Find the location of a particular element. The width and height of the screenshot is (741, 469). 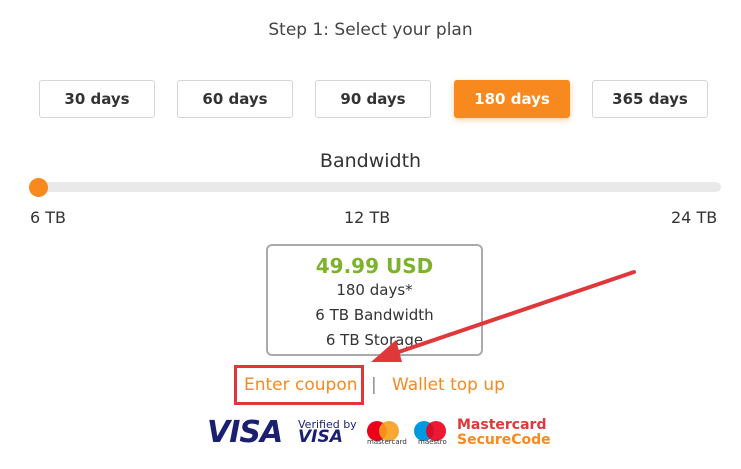

visa-logo: VISA is located at coordinates (245, 432).